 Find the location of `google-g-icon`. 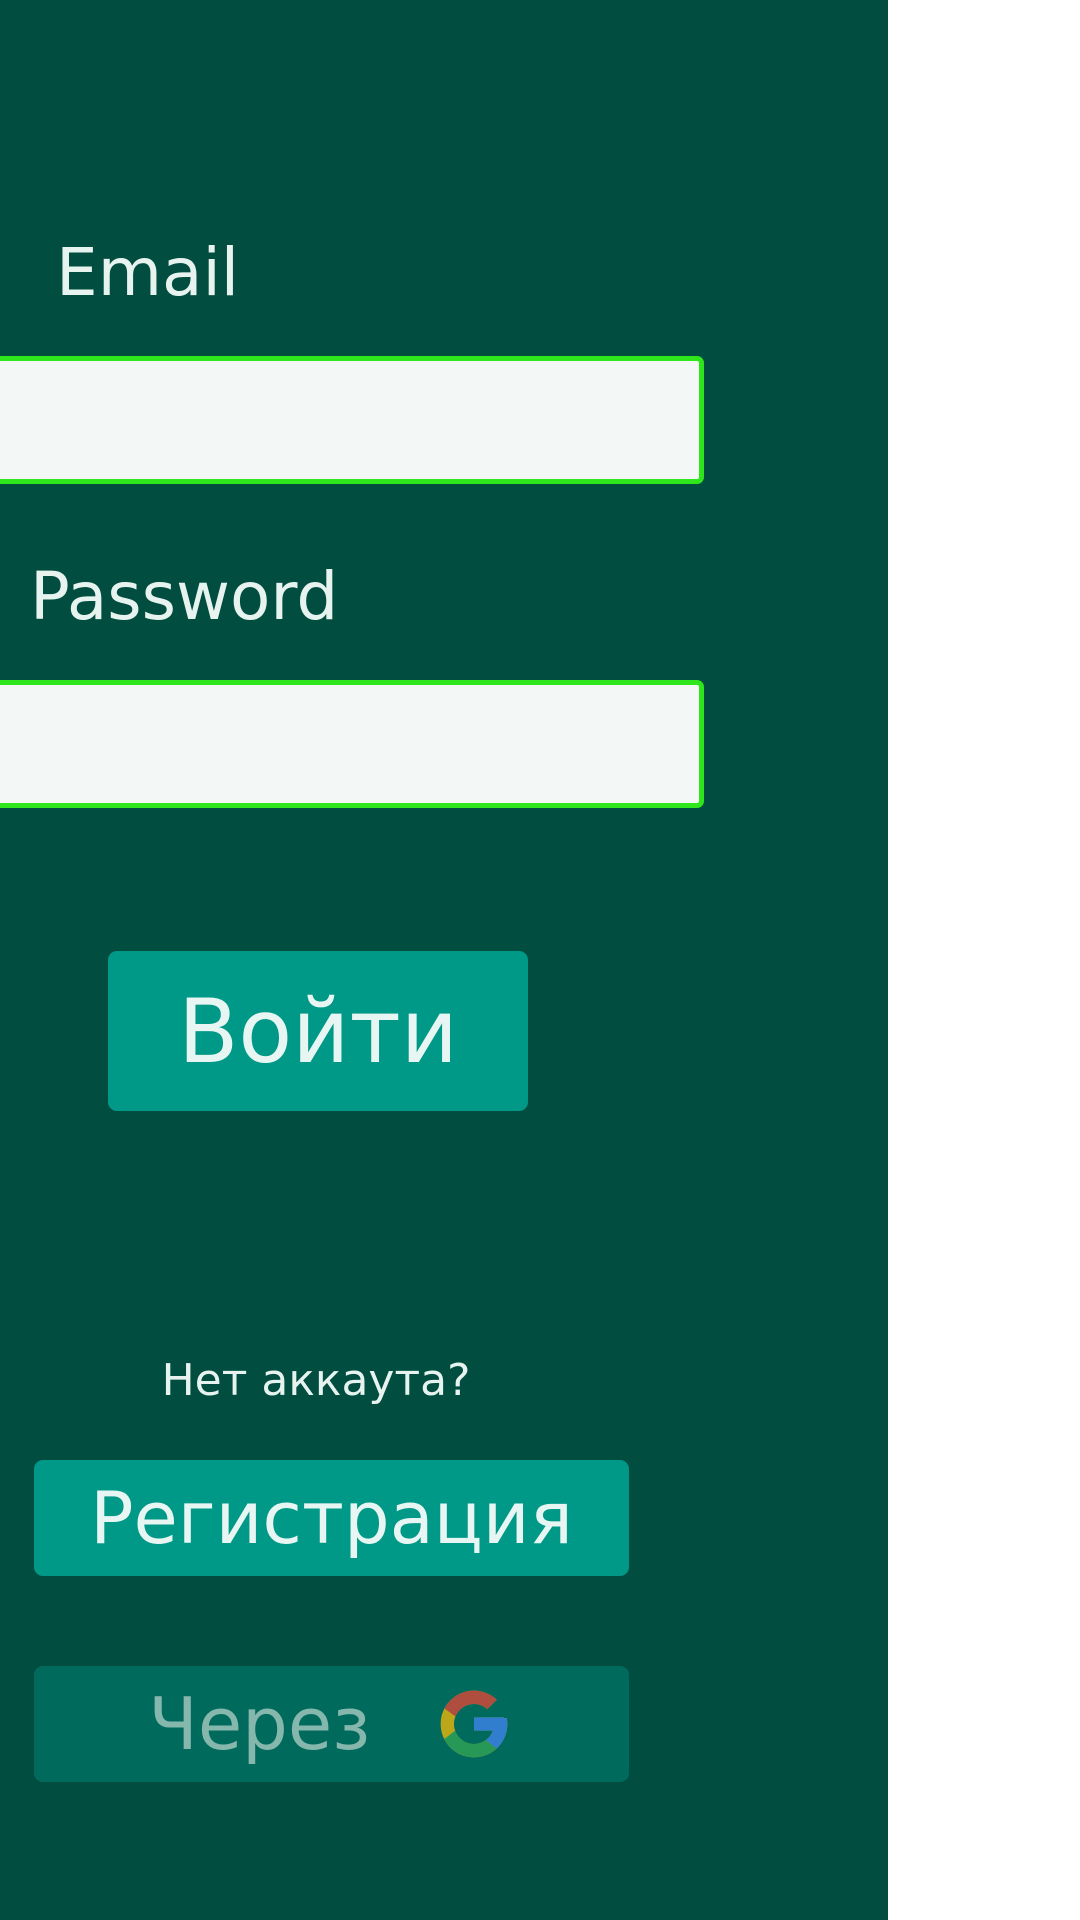

google-g-icon is located at coordinates (474, 1724).